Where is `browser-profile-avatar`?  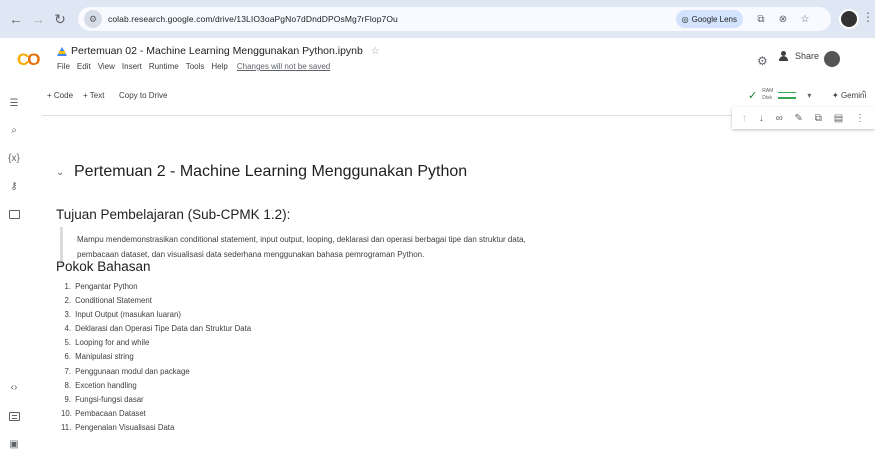 browser-profile-avatar is located at coordinates (849, 19).